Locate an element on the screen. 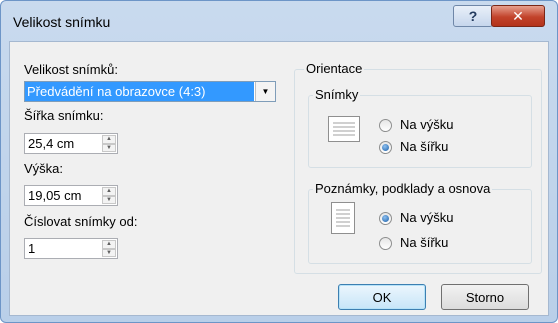  ok-button: OK is located at coordinates (382, 297).